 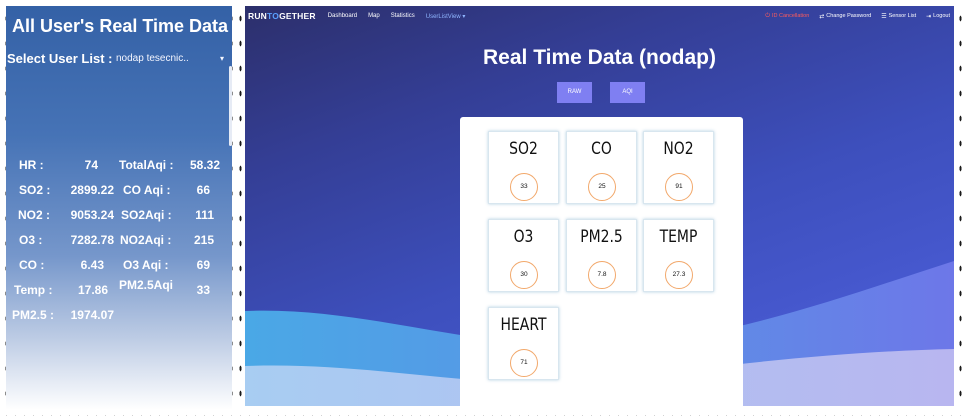 I want to click on stat-co-label: CO :, so click(x=32, y=265).